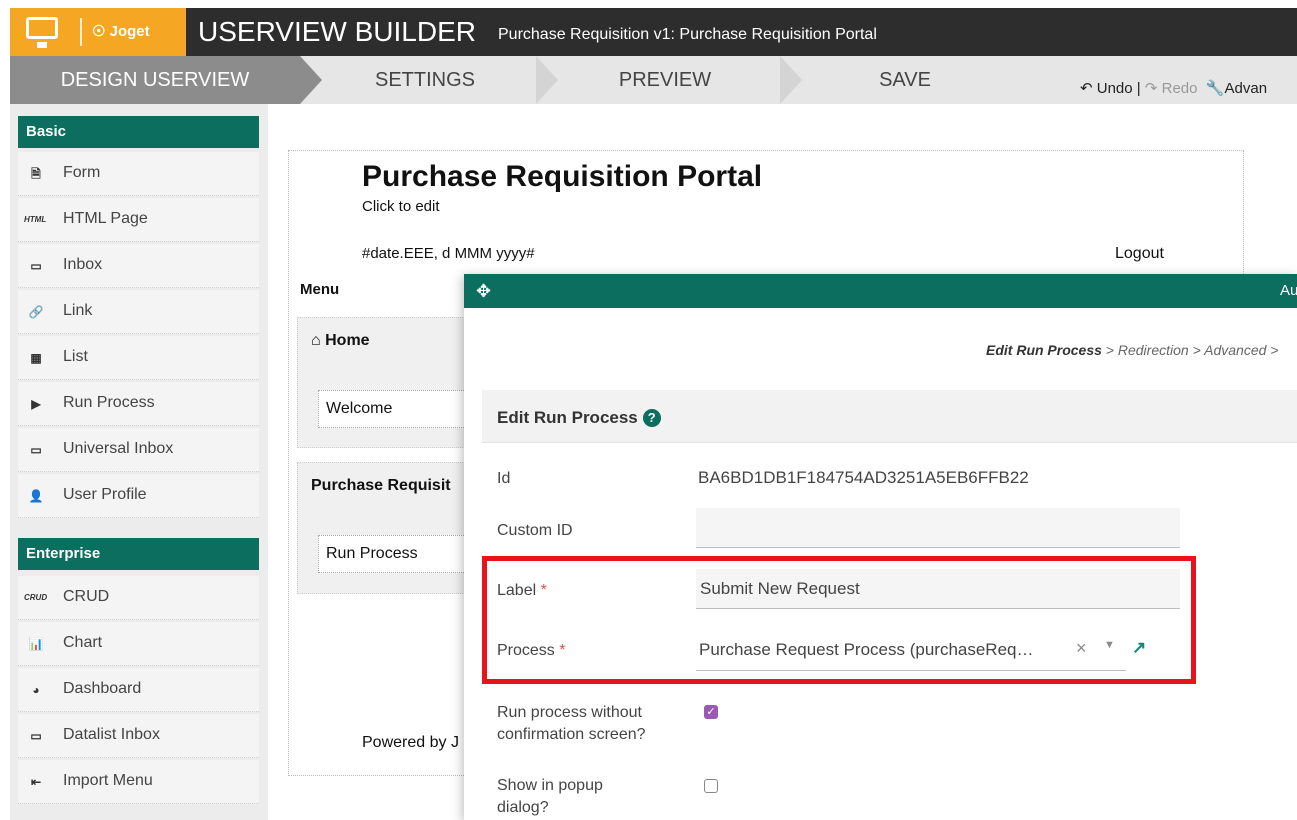  Describe the element at coordinates (938, 528) in the screenshot. I see `custom-id-field` at that location.